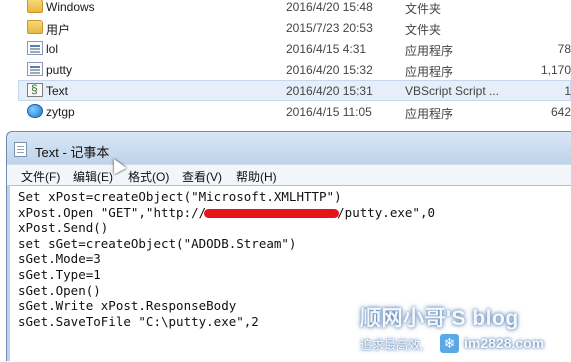  I want to click on file-row-putty: putty 2016/4/20 15:32 应用程序 1,170, so click(294, 69).